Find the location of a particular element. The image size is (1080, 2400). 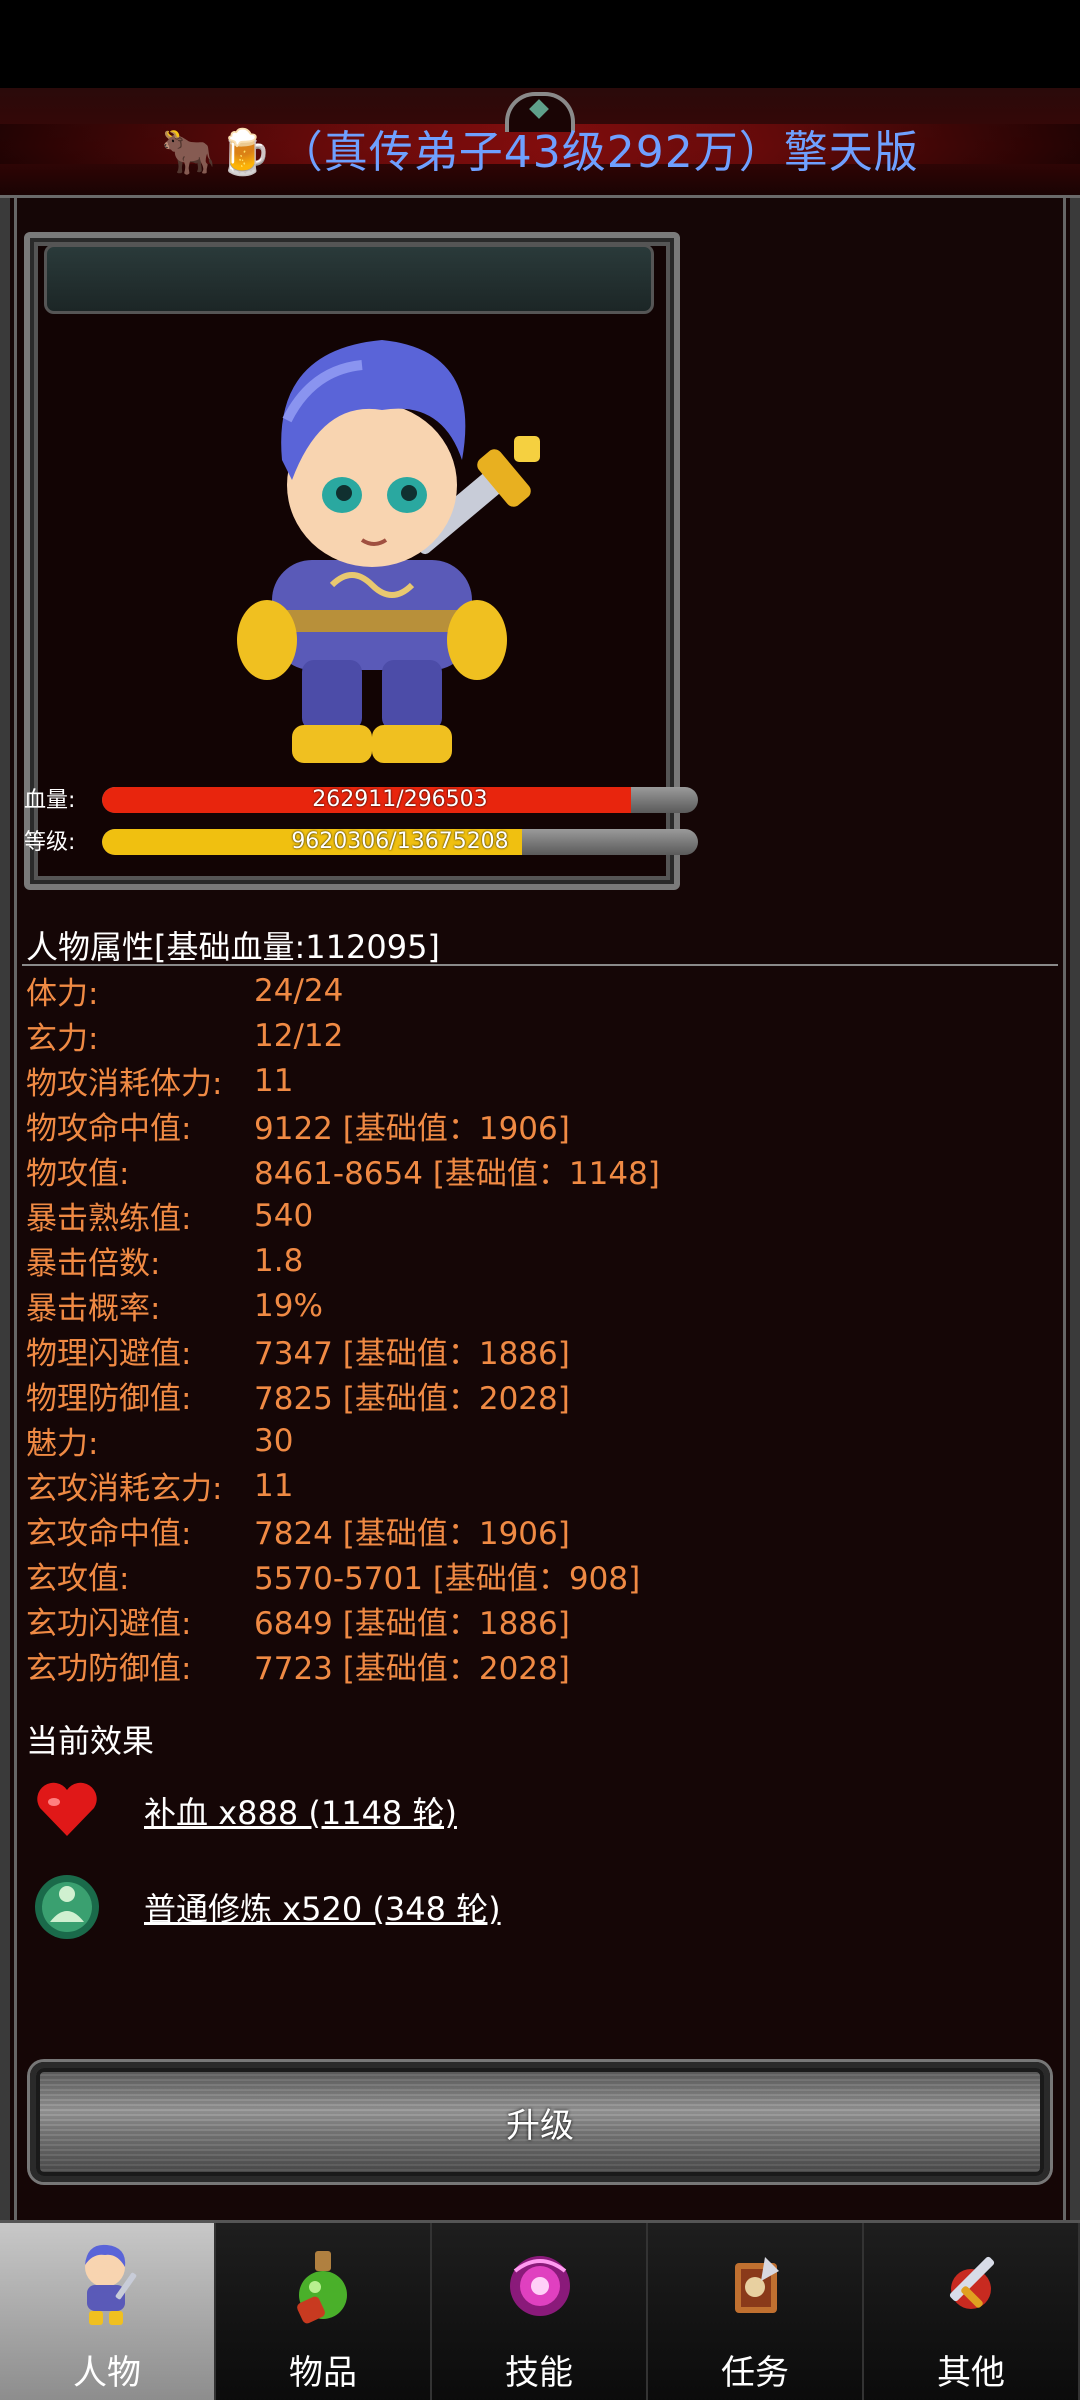

tab-skills-label: 技能 is located at coordinates (539, 2373).